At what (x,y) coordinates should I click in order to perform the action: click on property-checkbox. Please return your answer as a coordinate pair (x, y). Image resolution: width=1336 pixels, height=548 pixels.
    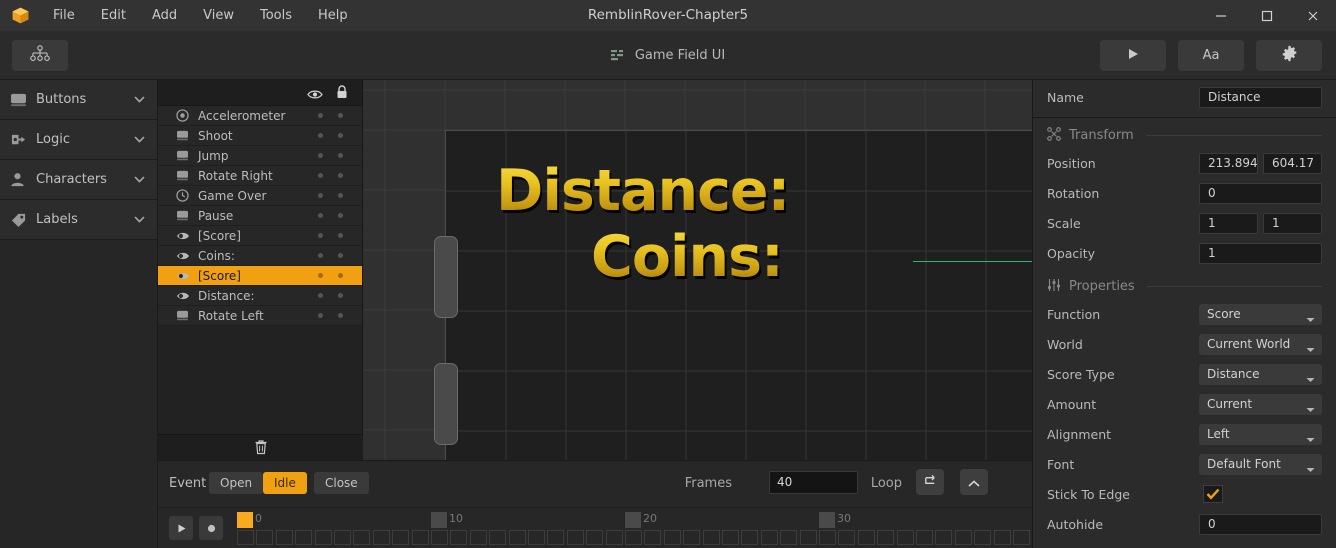
    Looking at the image, I should click on (1213, 494).